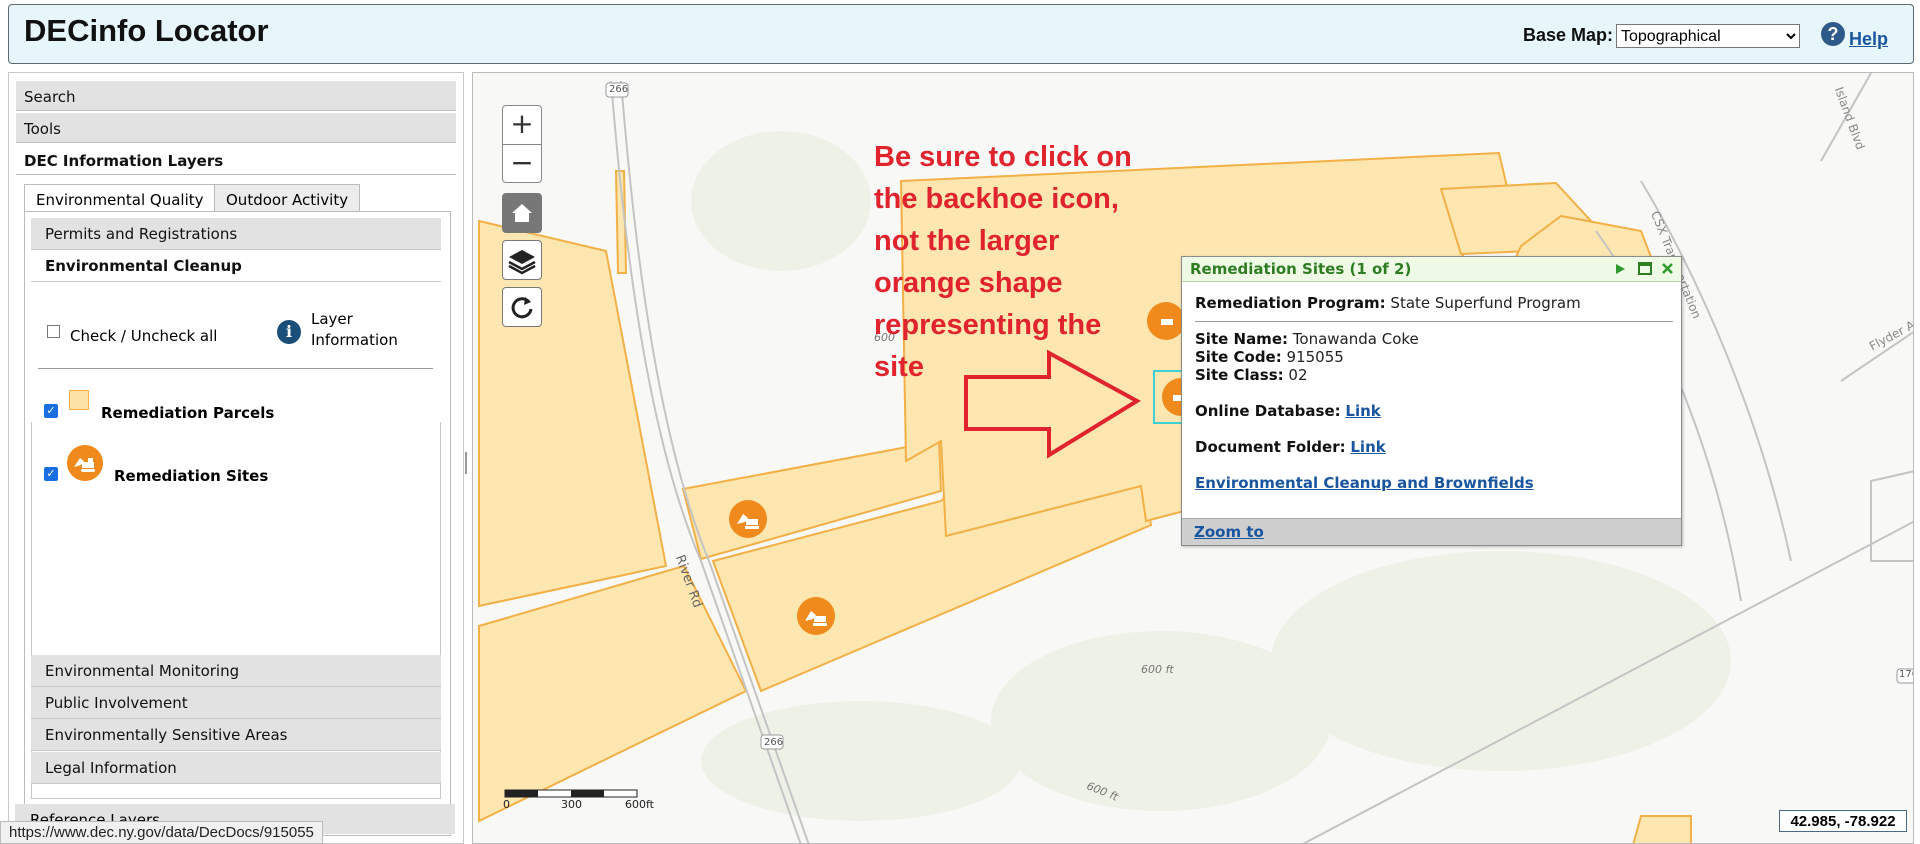  Describe the element at coordinates (466, 463) in the screenshot. I see `panel-splitter` at that location.